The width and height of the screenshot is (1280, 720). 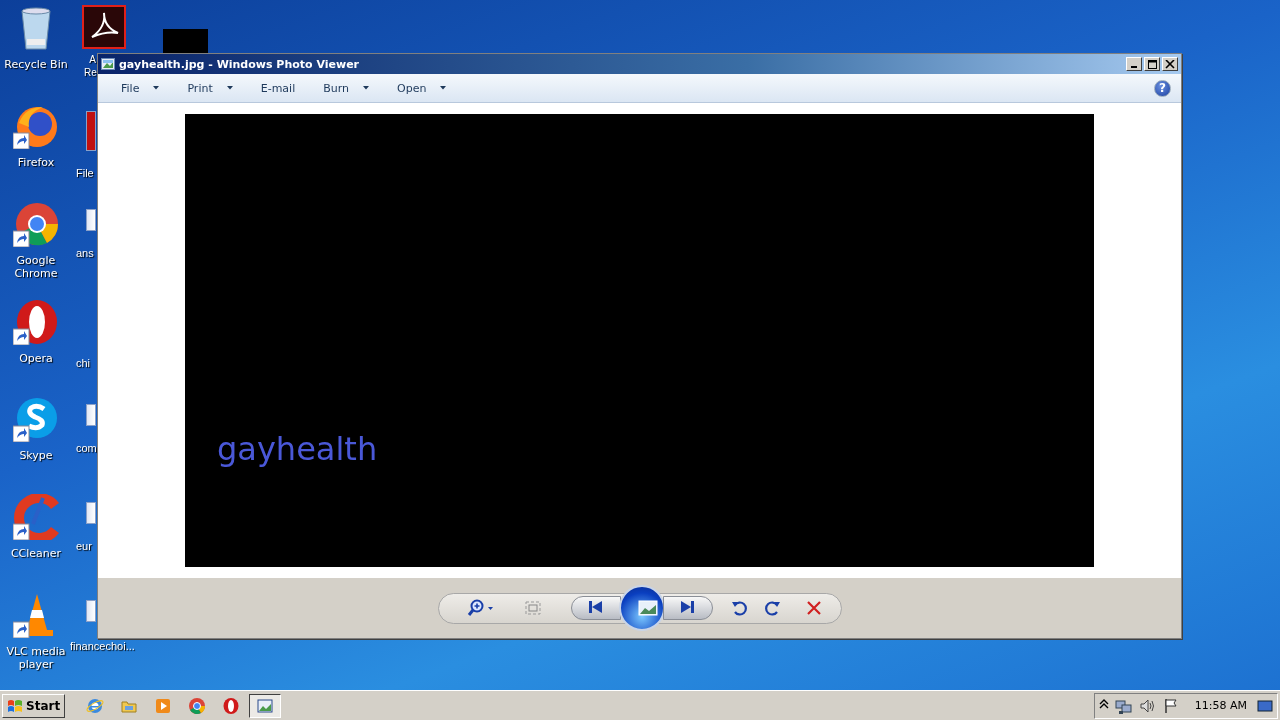 I want to click on fit-to-window-icon, so click(x=532, y=608).